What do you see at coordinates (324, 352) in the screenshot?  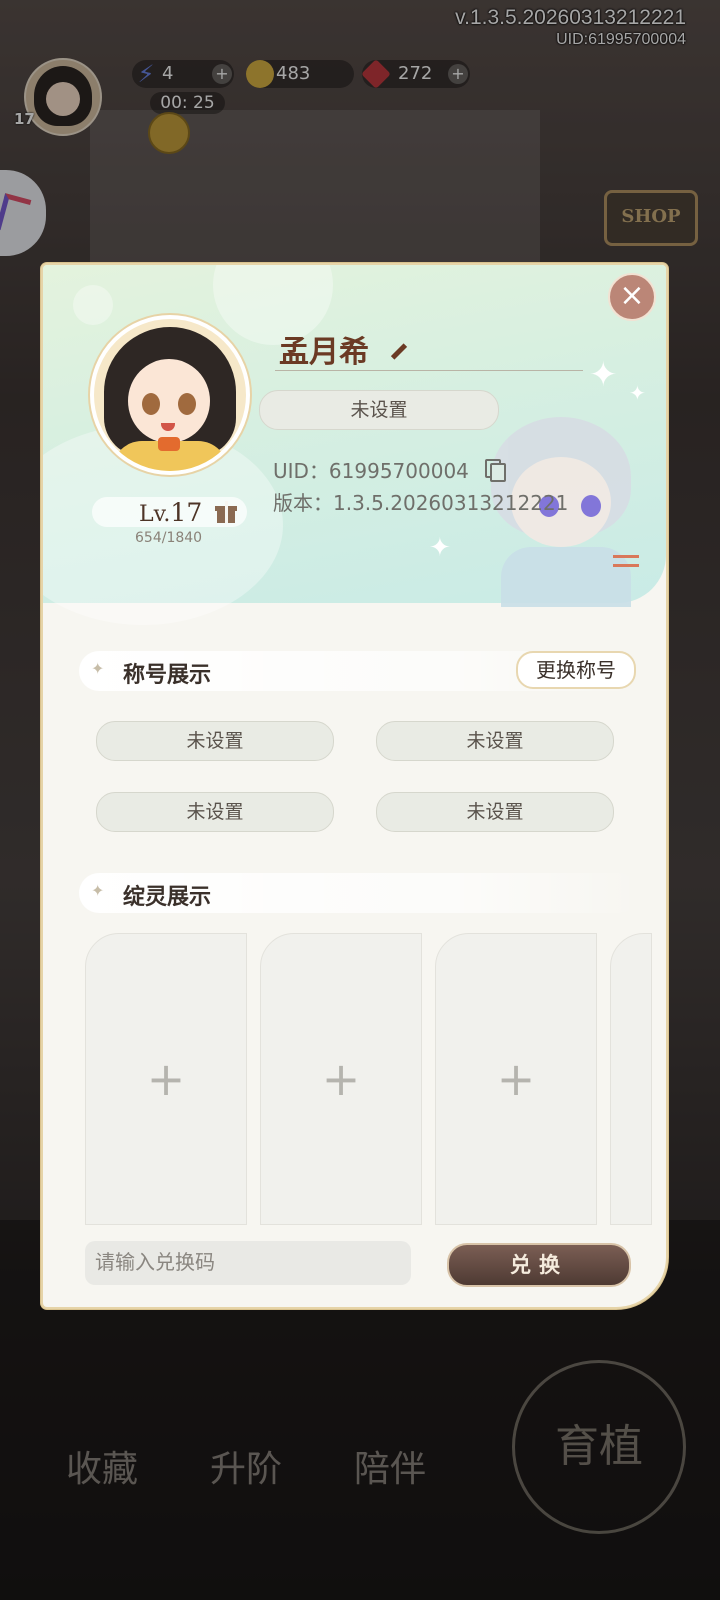 I see `player-name: 孟月希` at bounding box center [324, 352].